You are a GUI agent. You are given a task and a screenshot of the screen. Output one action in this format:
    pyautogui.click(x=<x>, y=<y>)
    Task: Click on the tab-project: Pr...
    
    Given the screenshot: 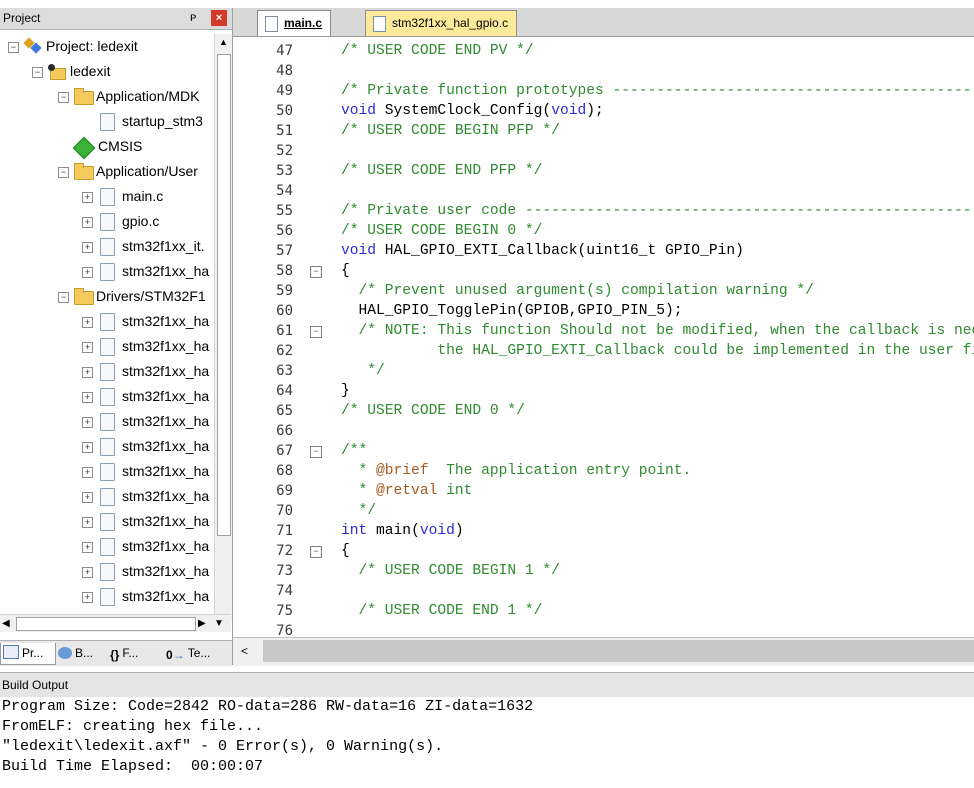 What is the action you would take?
    pyautogui.click(x=28, y=654)
    